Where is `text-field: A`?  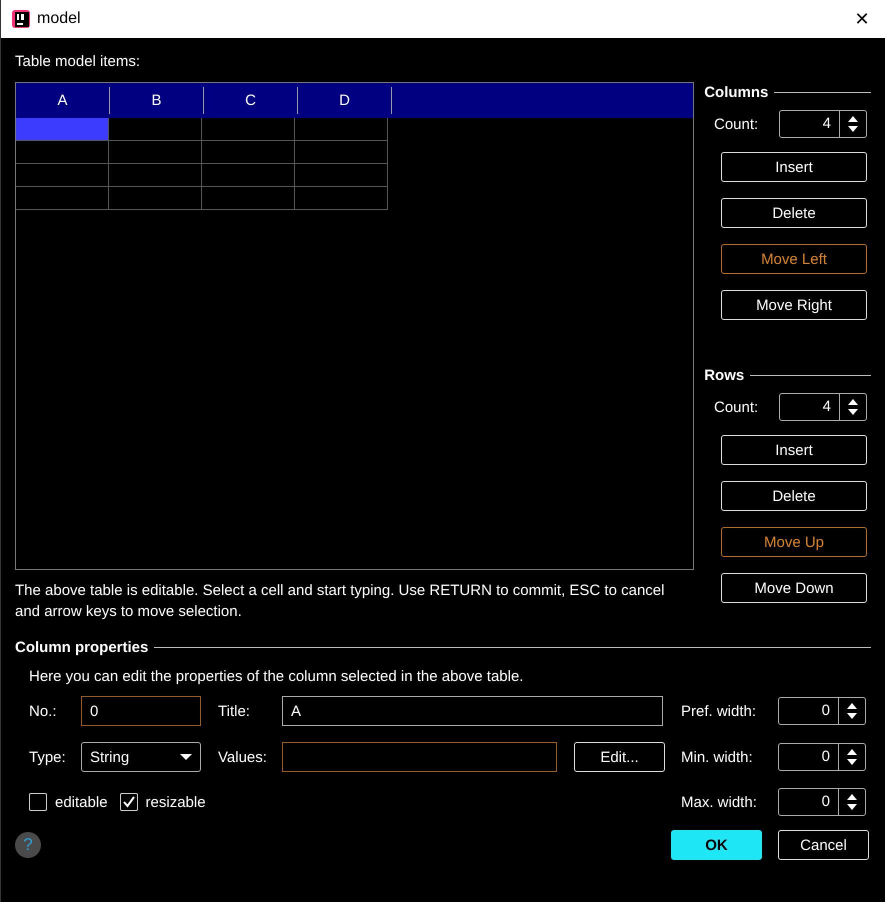
text-field: A is located at coordinates (472, 711).